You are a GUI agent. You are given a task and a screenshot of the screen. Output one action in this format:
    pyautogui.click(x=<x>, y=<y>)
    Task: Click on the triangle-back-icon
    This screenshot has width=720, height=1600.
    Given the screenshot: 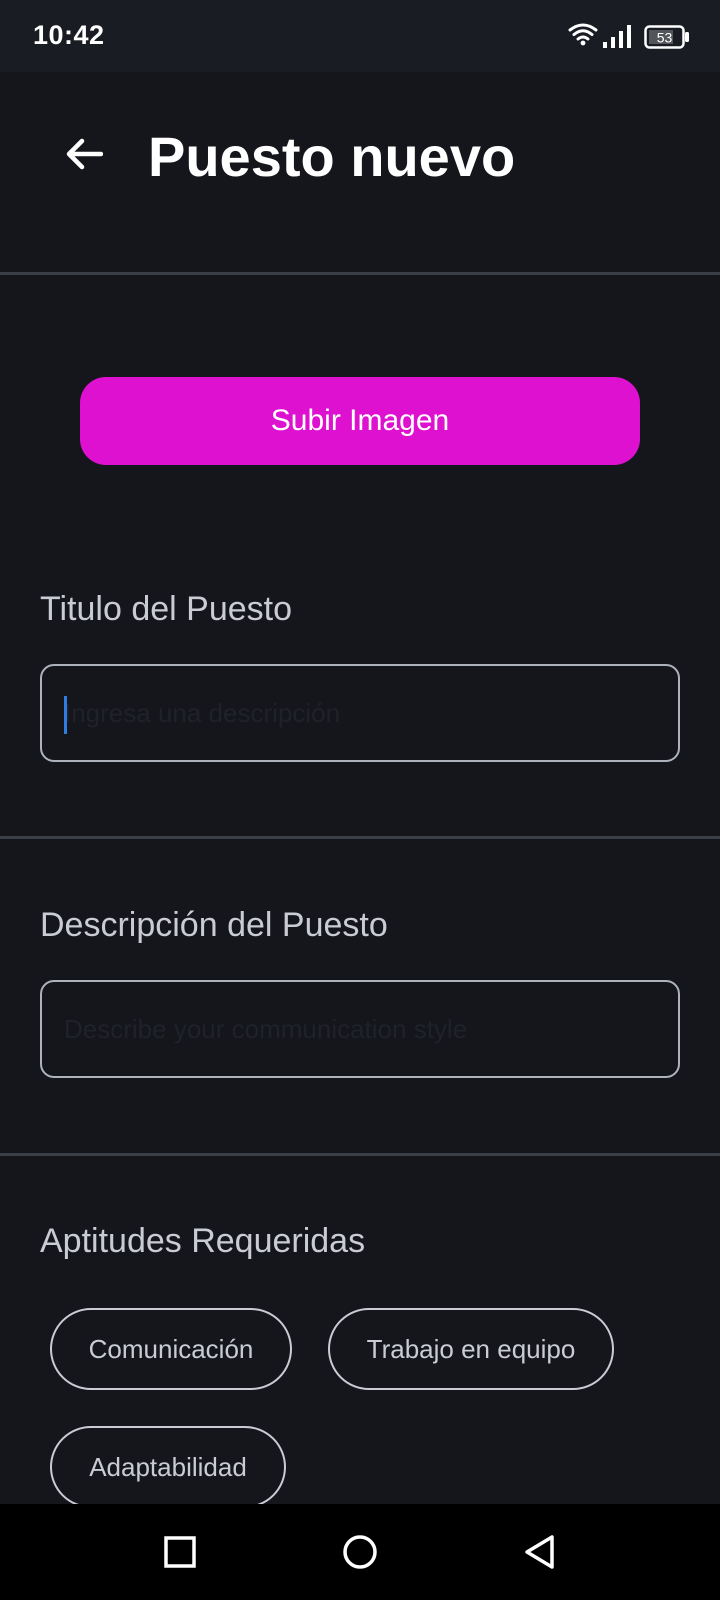 What is the action you would take?
    pyautogui.click(x=540, y=1552)
    